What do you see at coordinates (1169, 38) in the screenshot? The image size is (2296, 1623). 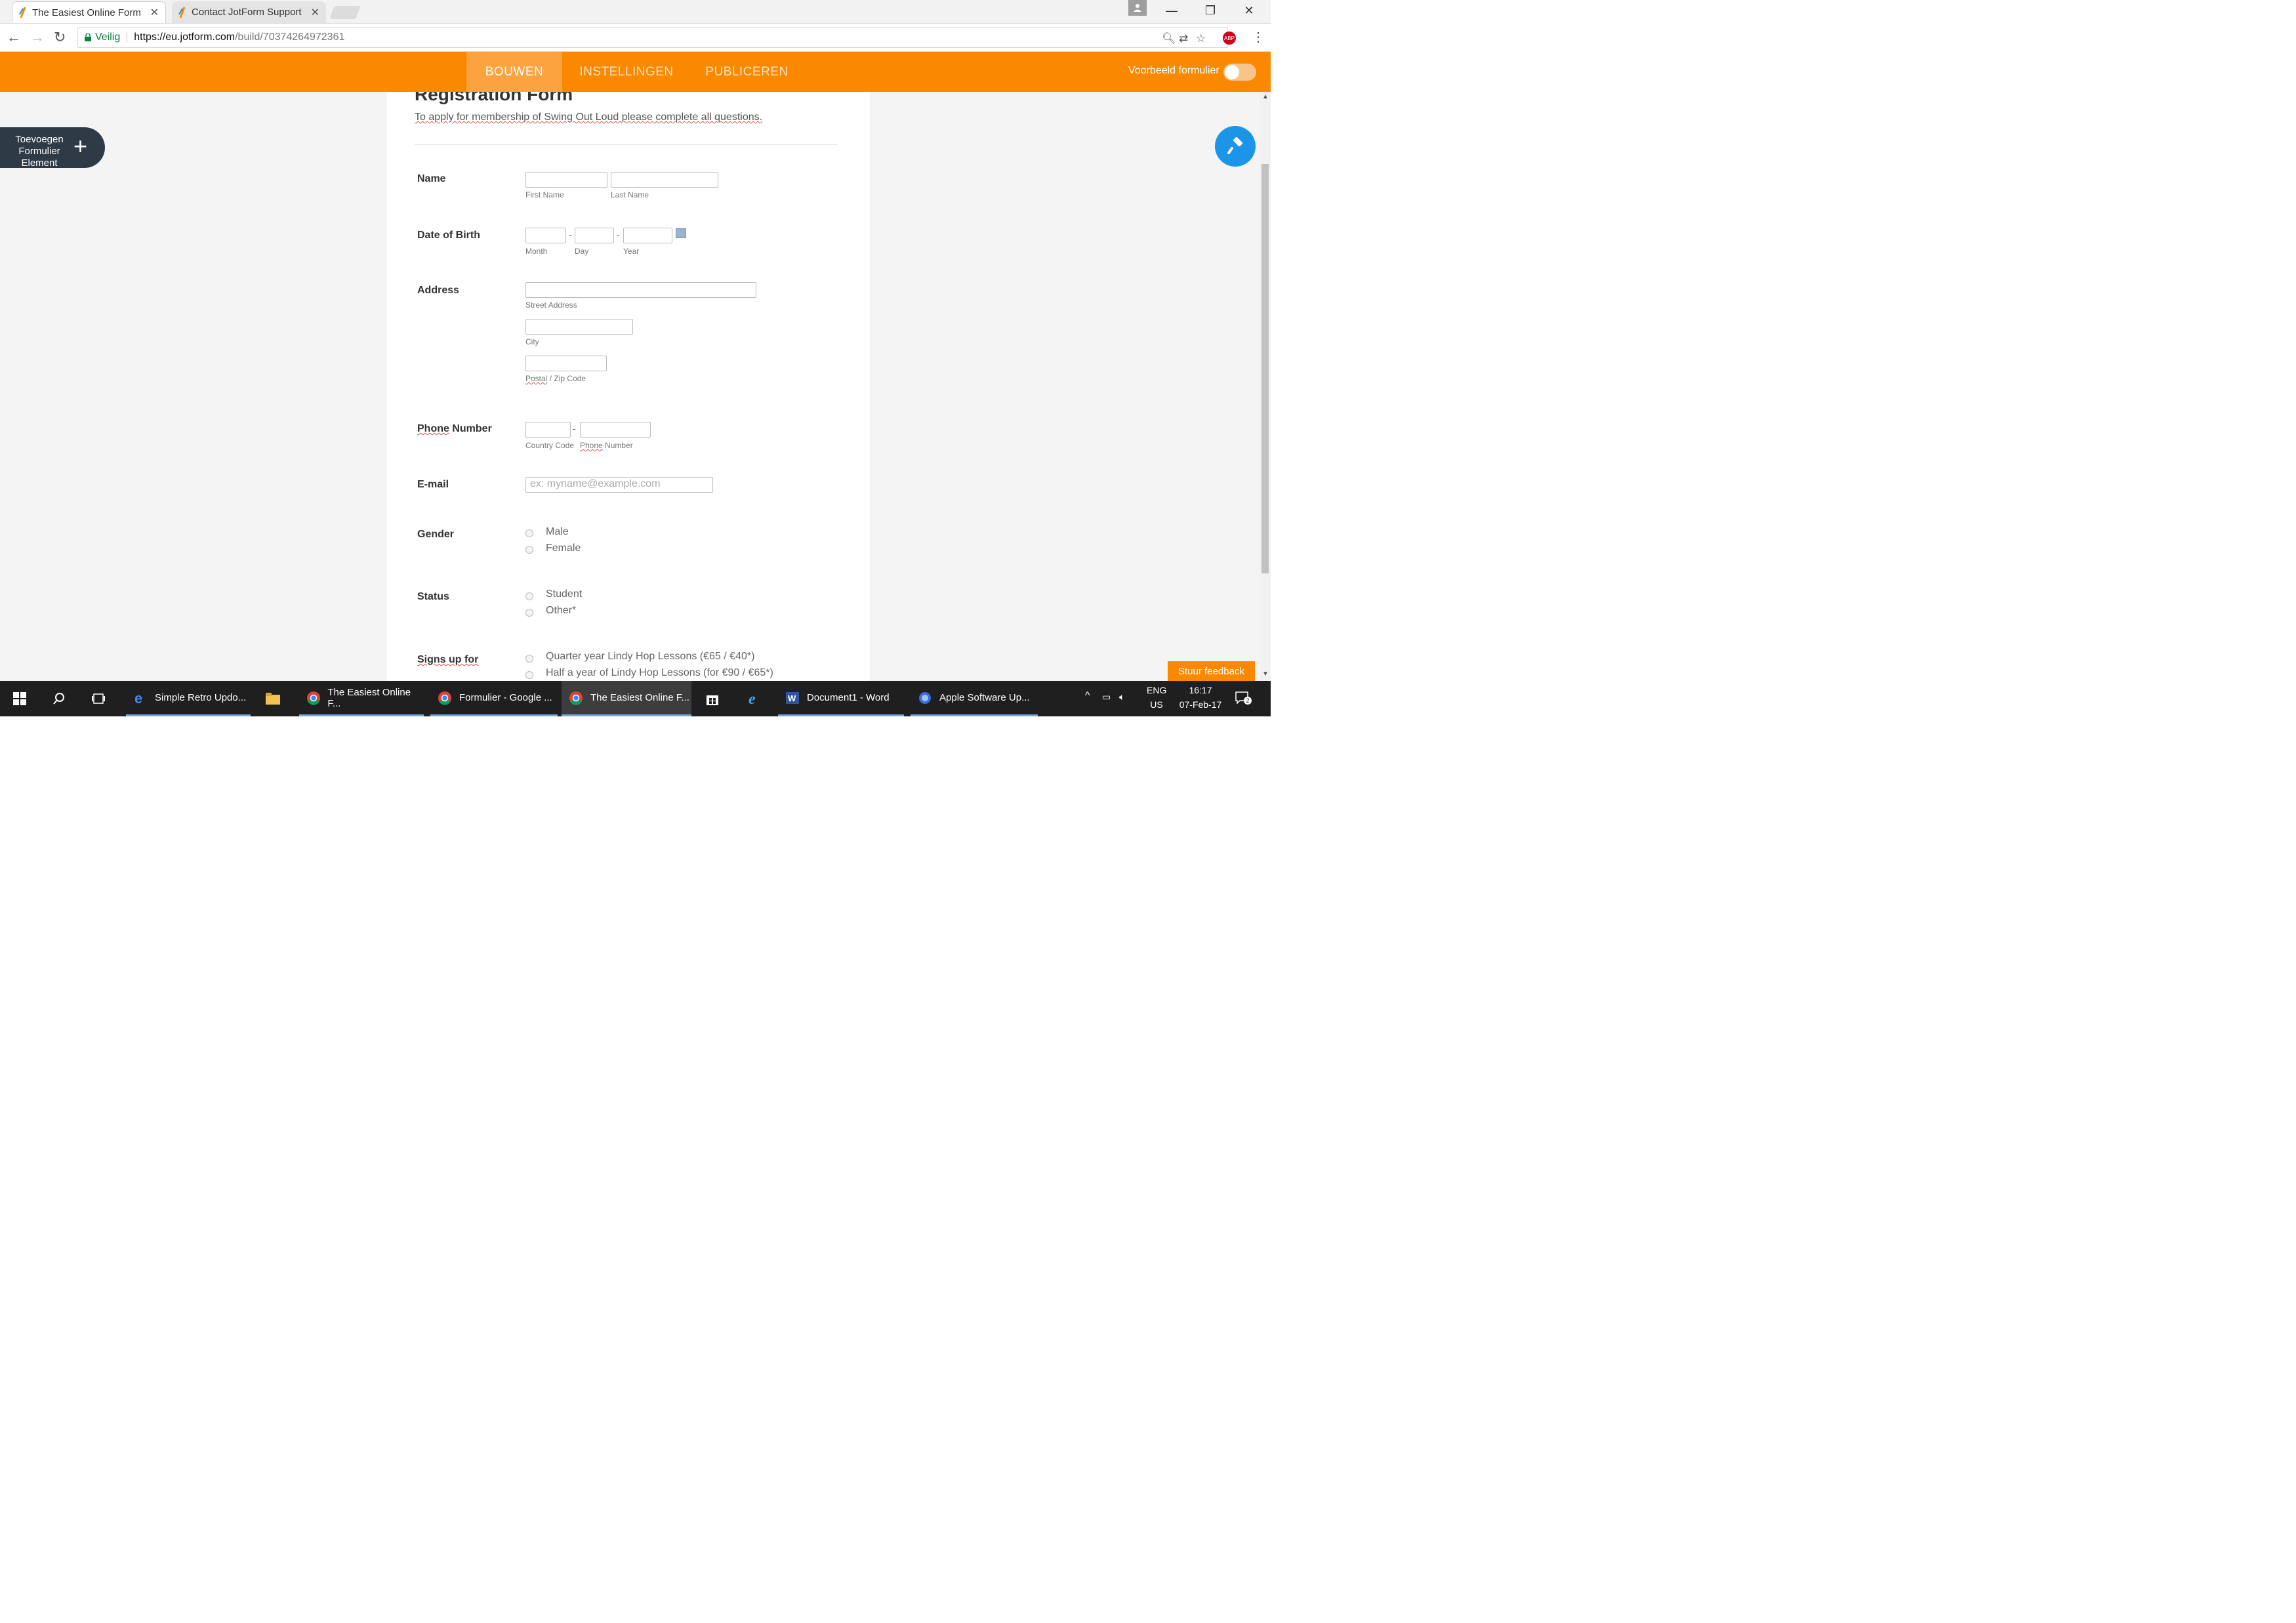 I see `zoom-icon: 🔍︎` at bounding box center [1169, 38].